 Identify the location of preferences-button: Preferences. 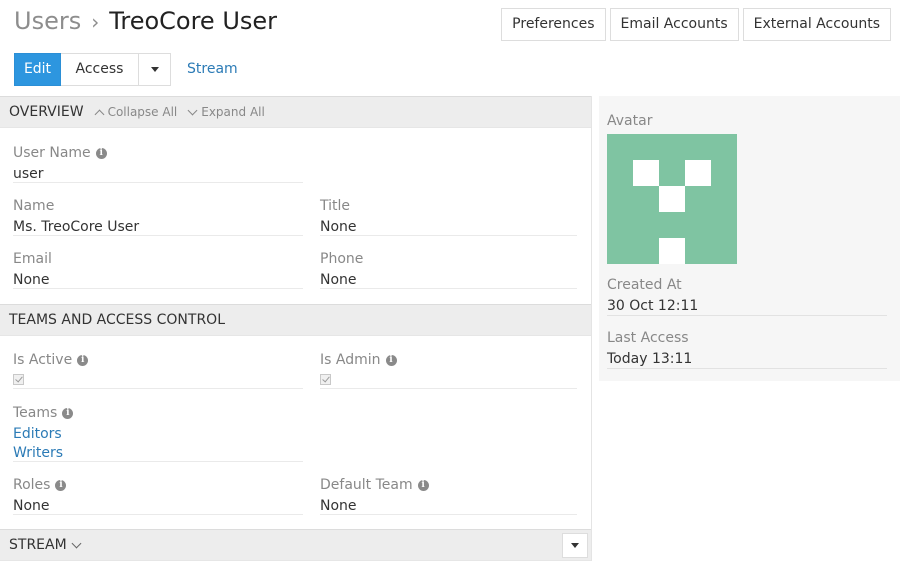
(553, 24).